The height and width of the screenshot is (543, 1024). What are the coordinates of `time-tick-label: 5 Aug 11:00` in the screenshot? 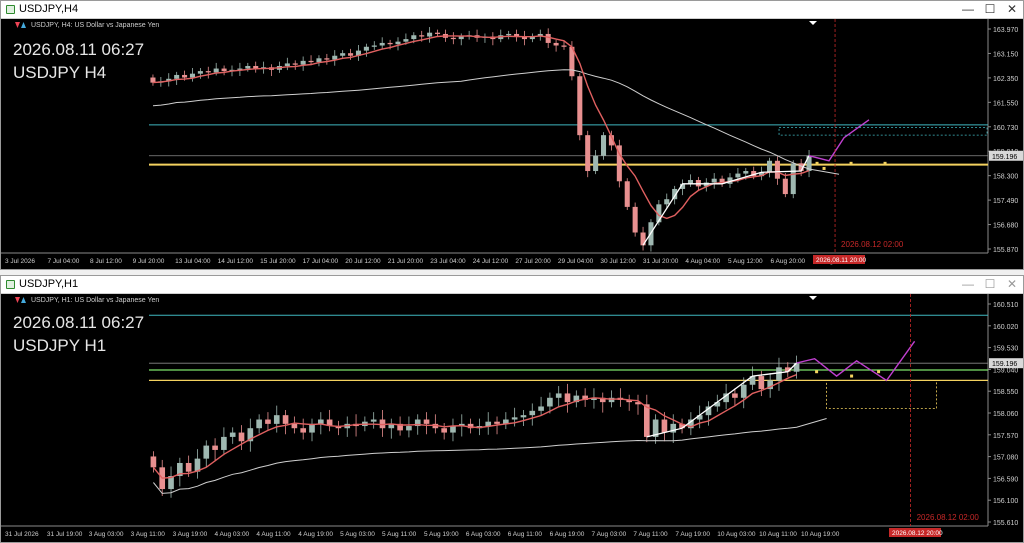 It's located at (399, 534).